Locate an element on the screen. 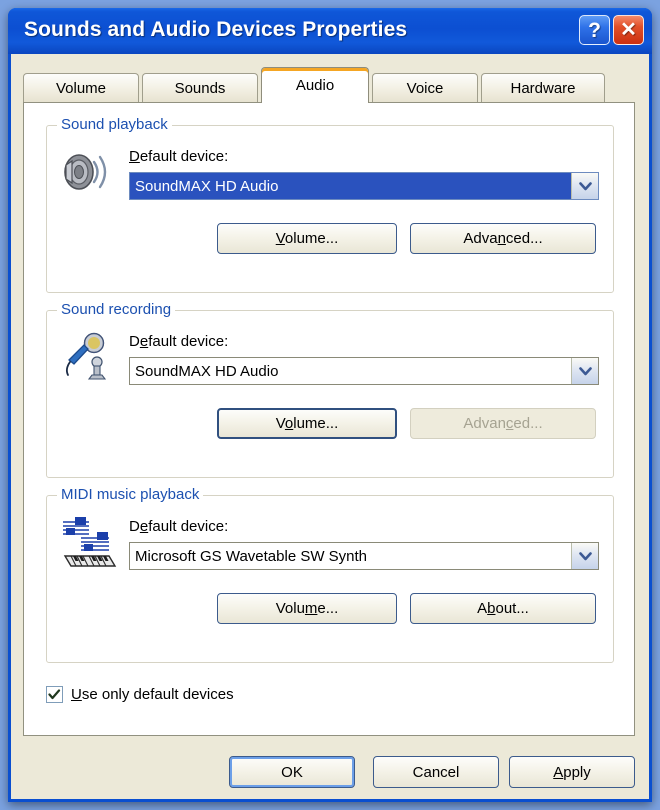 The image size is (660, 810). cancel-button-label: Cancel is located at coordinates (436, 772).